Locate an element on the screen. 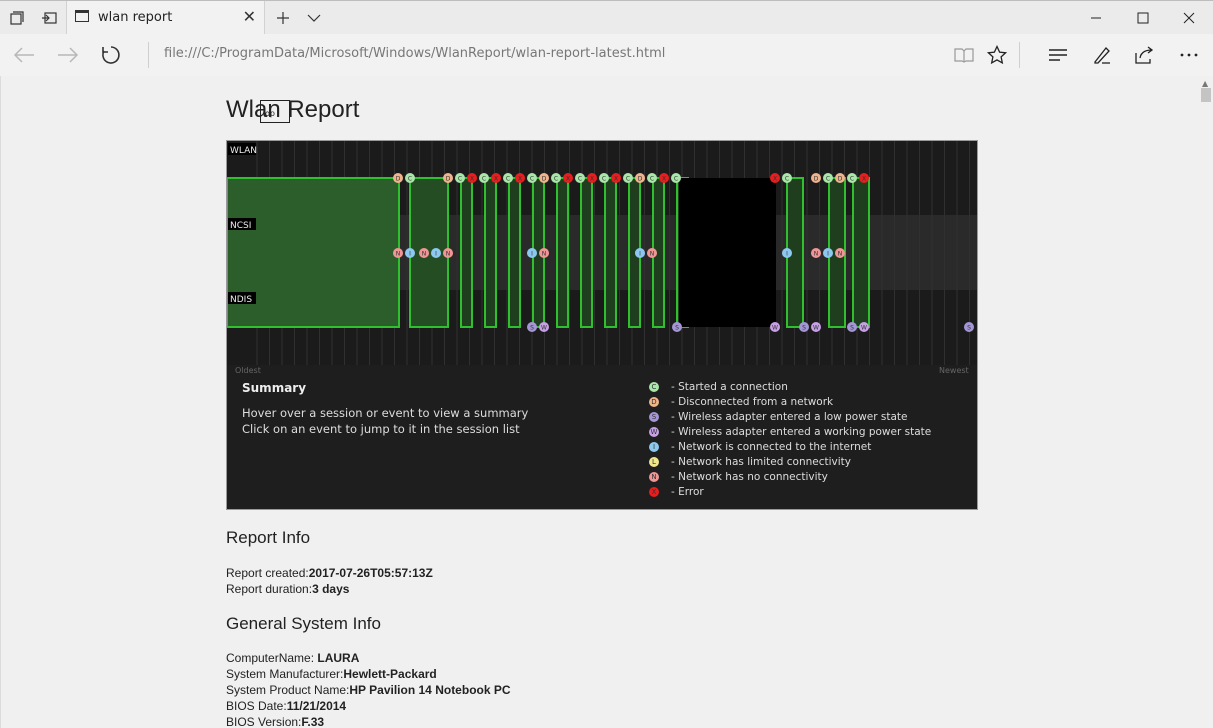  label: System Product Name: is located at coordinates (288, 690).